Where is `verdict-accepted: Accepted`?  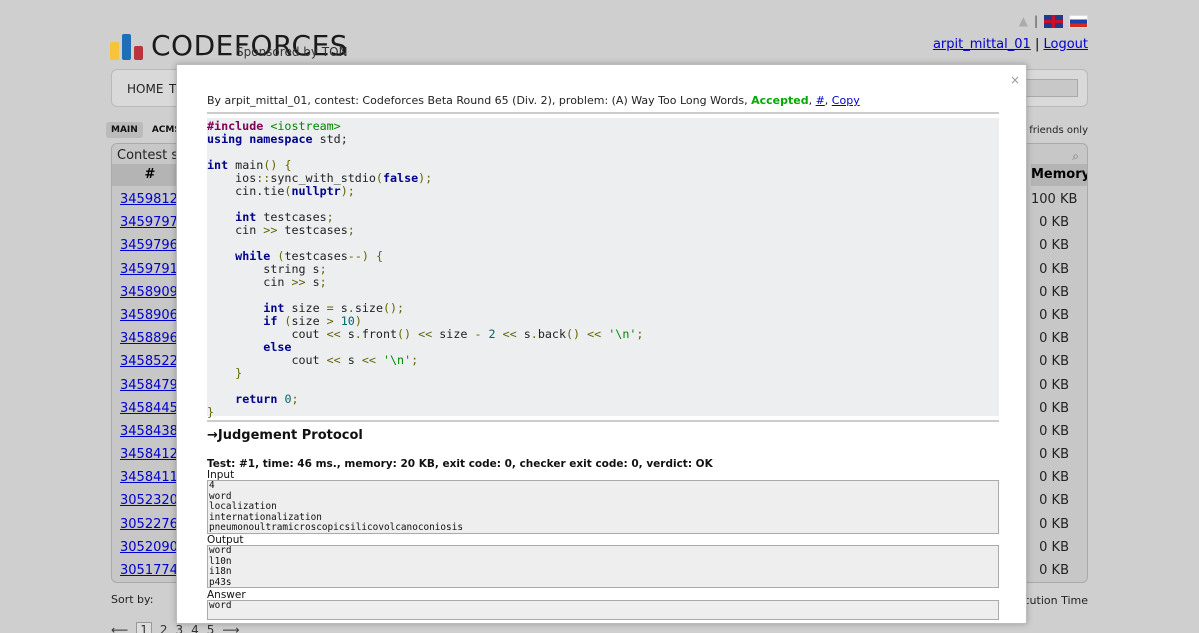
verdict-accepted: Accepted is located at coordinates (780, 100).